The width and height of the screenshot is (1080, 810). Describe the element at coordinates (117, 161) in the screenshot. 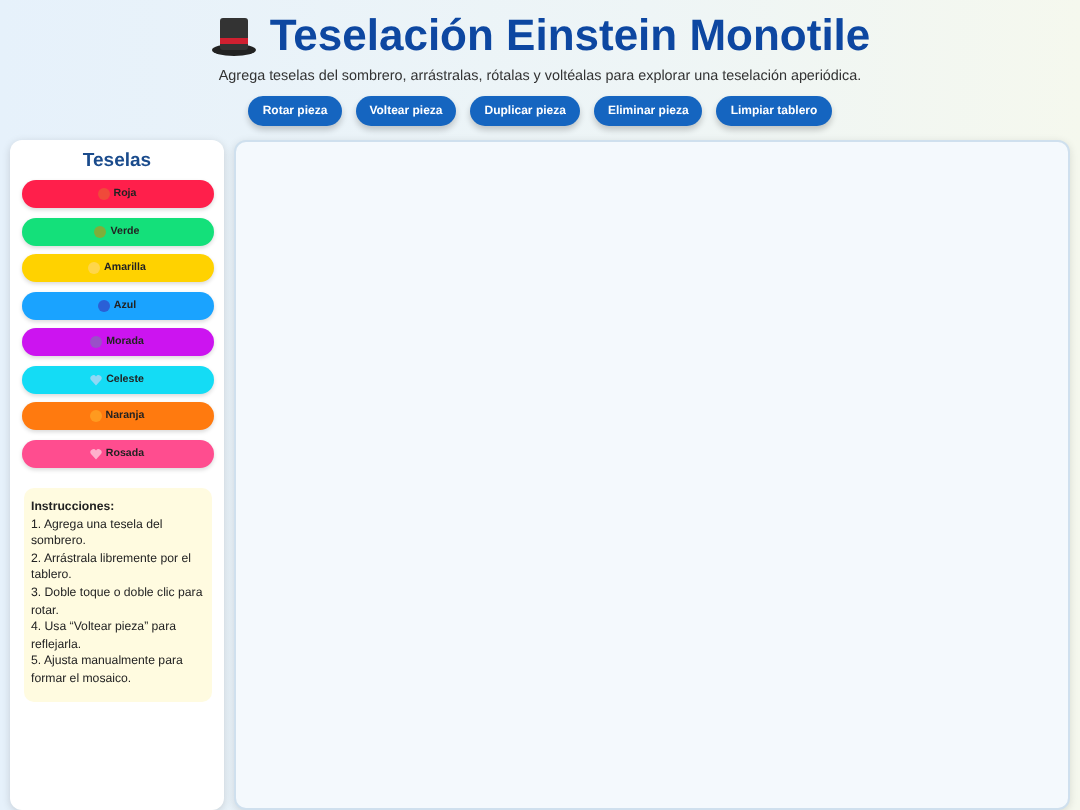

I see `sidebar-title: Teselas` at that location.